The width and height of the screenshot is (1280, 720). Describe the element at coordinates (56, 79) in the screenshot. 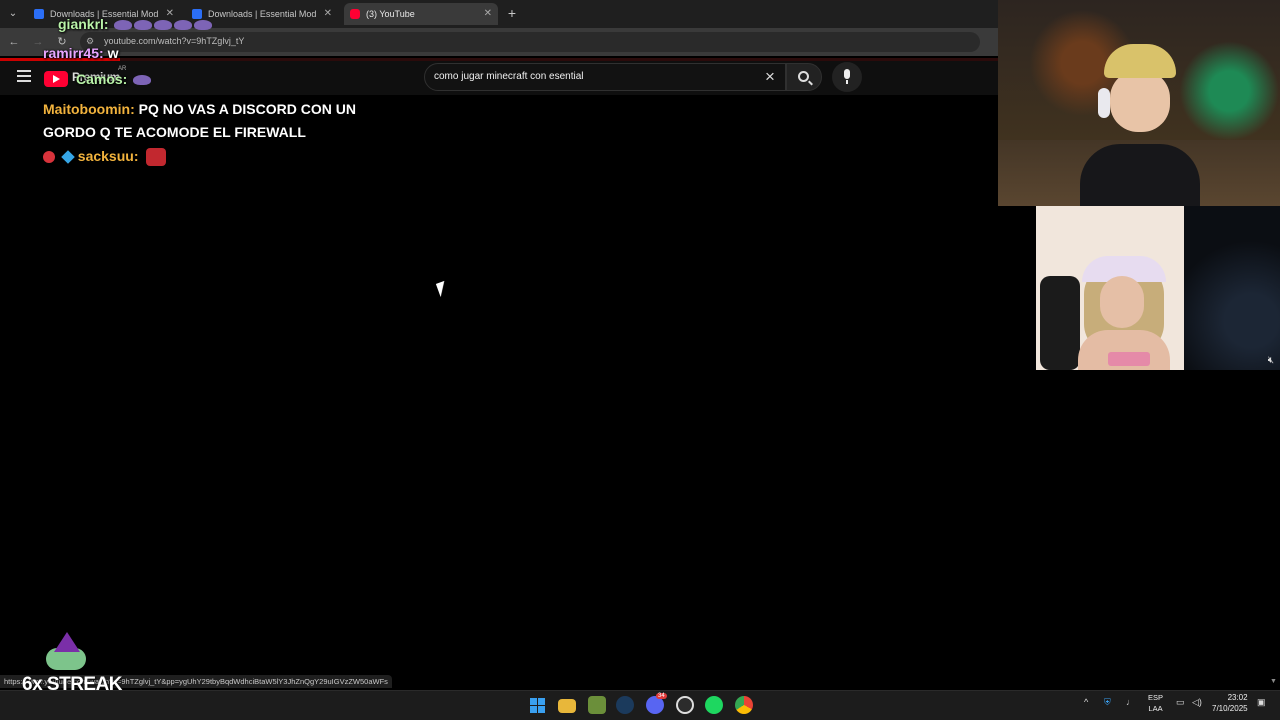

I see `youtube-logo-icon` at that location.